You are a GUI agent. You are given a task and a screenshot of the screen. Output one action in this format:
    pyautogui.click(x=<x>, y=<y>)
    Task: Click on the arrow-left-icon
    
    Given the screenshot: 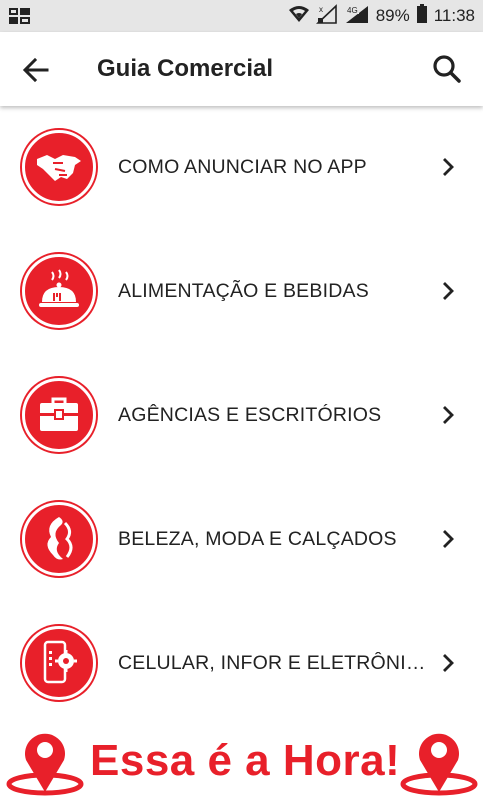 What is the action you would take?
    pyautogui.click(x=35, y=70)
    